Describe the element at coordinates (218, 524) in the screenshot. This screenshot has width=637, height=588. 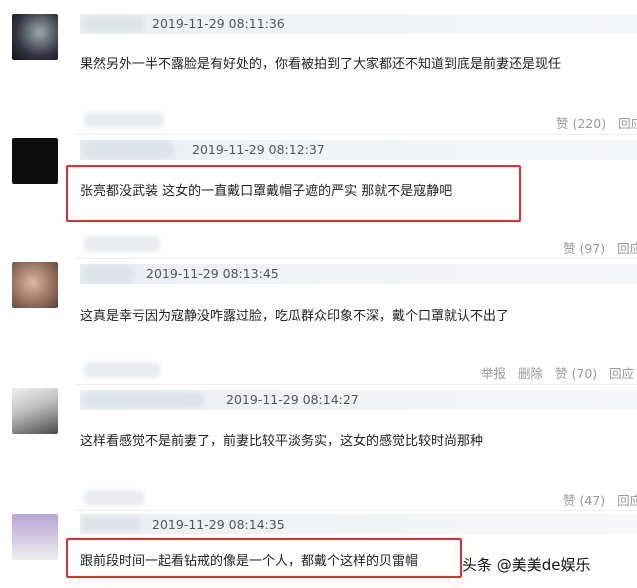
I see `comment-timestamp: 2019-11-29 08:14:35` at that location.